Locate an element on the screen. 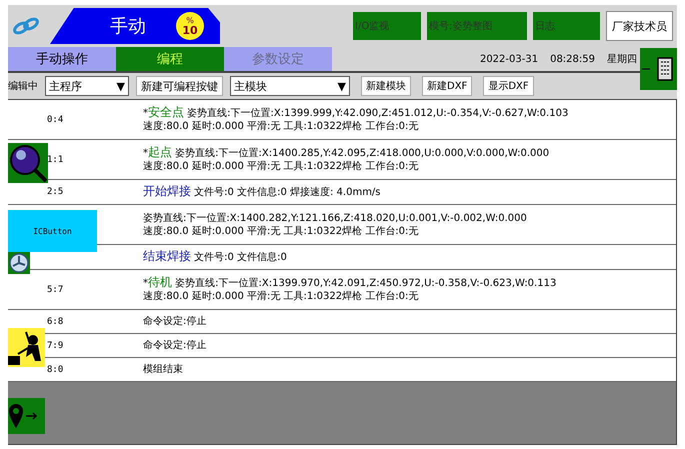 This screenshot has height=449, width=685. toolbar-button: 新建DXF is located at coordinates (447, 86).